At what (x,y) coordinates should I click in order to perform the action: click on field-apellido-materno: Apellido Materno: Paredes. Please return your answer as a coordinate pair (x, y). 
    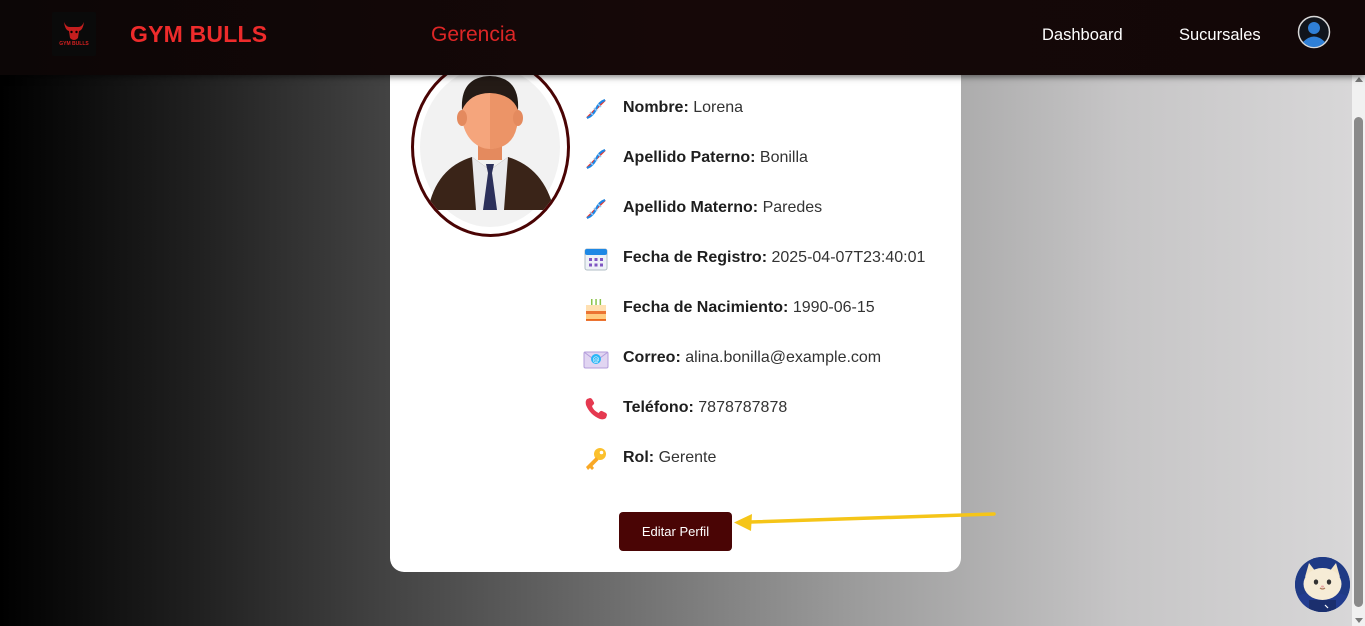
    Looking at the image, I should click on (768, 209).